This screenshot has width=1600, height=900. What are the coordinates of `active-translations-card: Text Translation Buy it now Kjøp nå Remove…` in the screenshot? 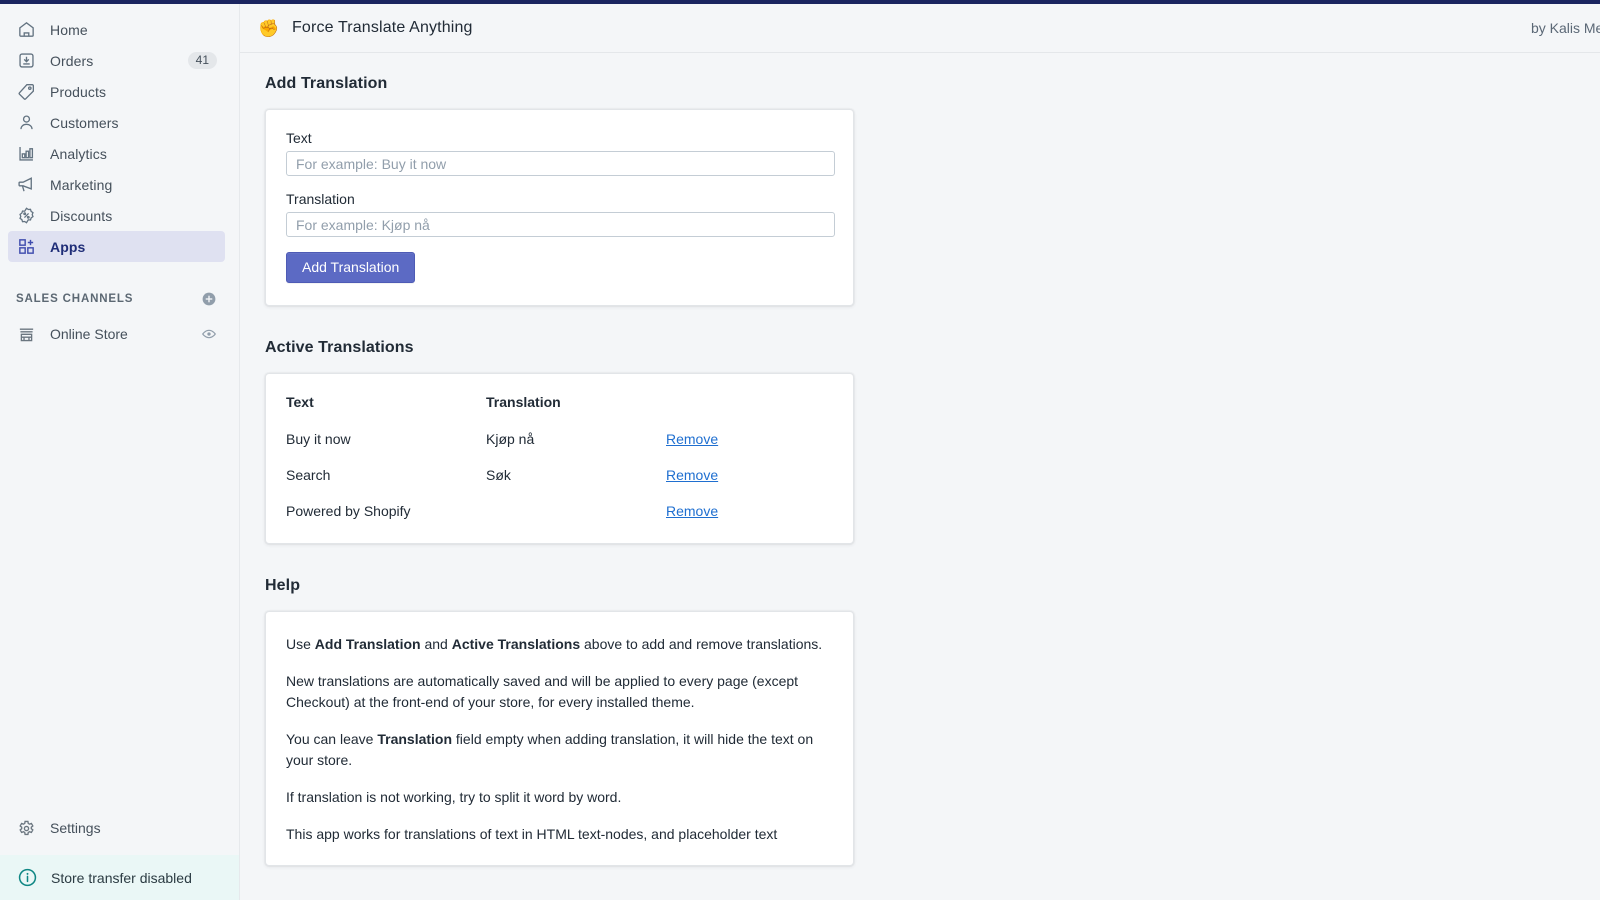 It's located at (559, 458).